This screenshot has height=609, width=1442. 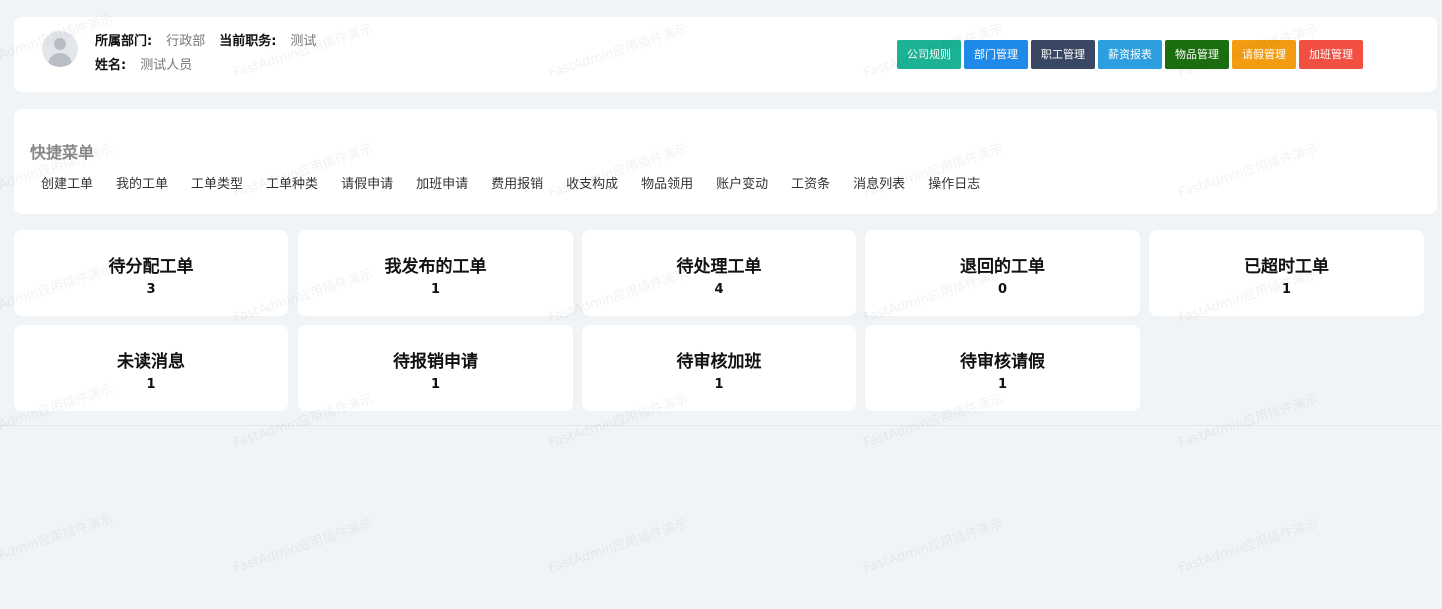 What do you see at coordinates (142, 182) in the screenshot?
I see `quick-link-my-tickets: 我的工单` at bounding box center [142, 182].